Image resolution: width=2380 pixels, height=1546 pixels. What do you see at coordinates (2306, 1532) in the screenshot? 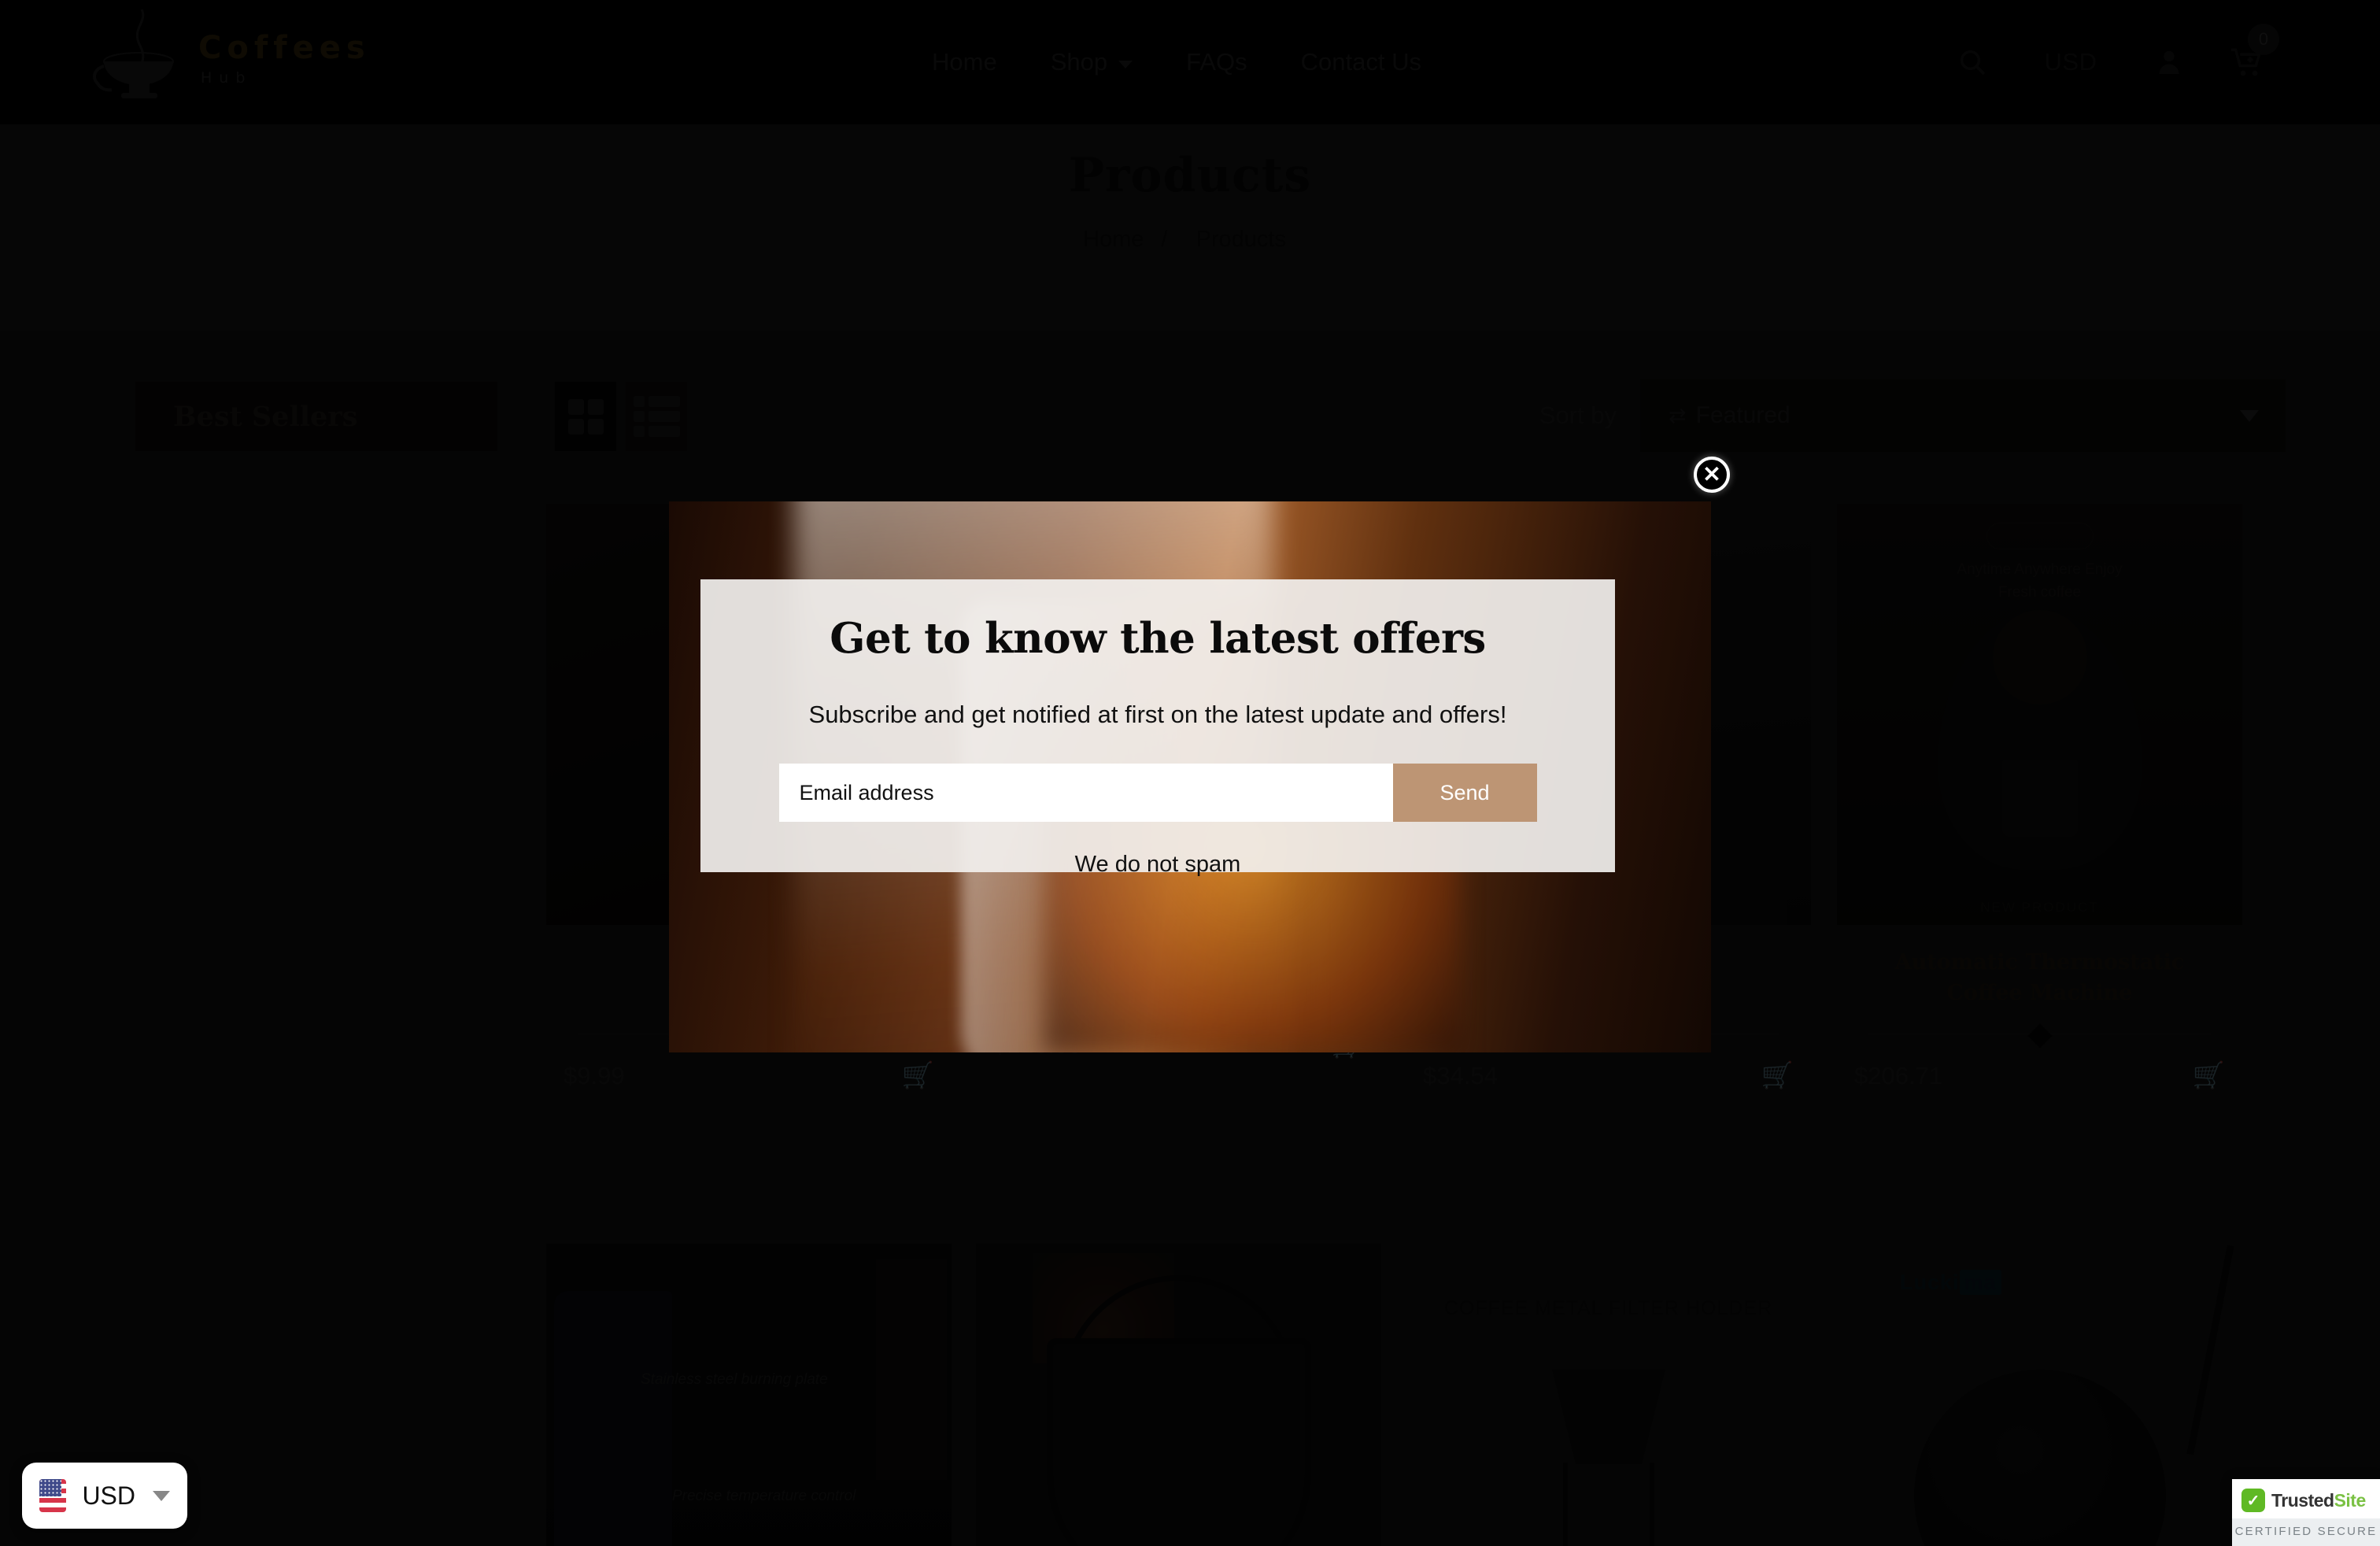
I see `trustedsite-tagline: CERTIFIED SECURE` at bounding box center [2306, 1532].